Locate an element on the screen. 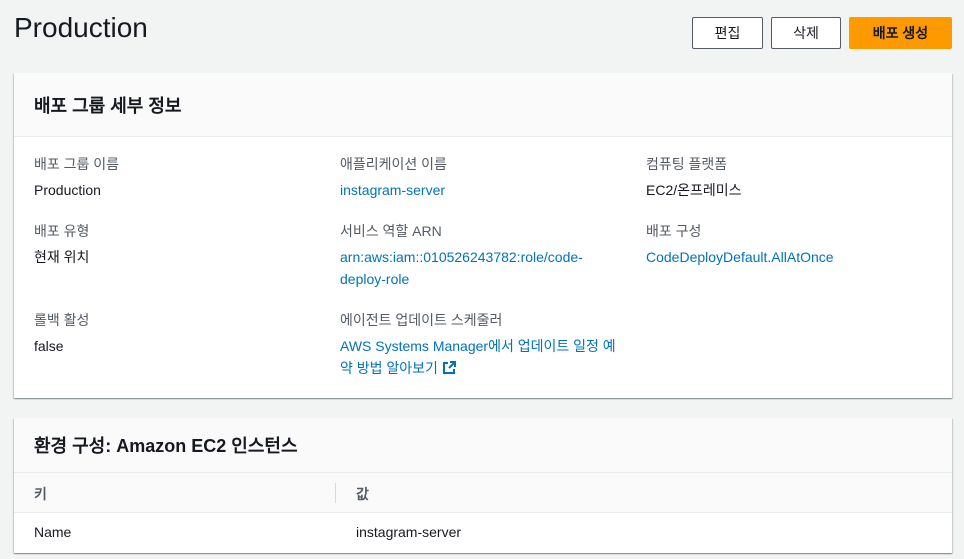 The width and height of the screenshot is (964, 559). deploy-type-label: 배포 유형 is located at coordinates (62, 231).